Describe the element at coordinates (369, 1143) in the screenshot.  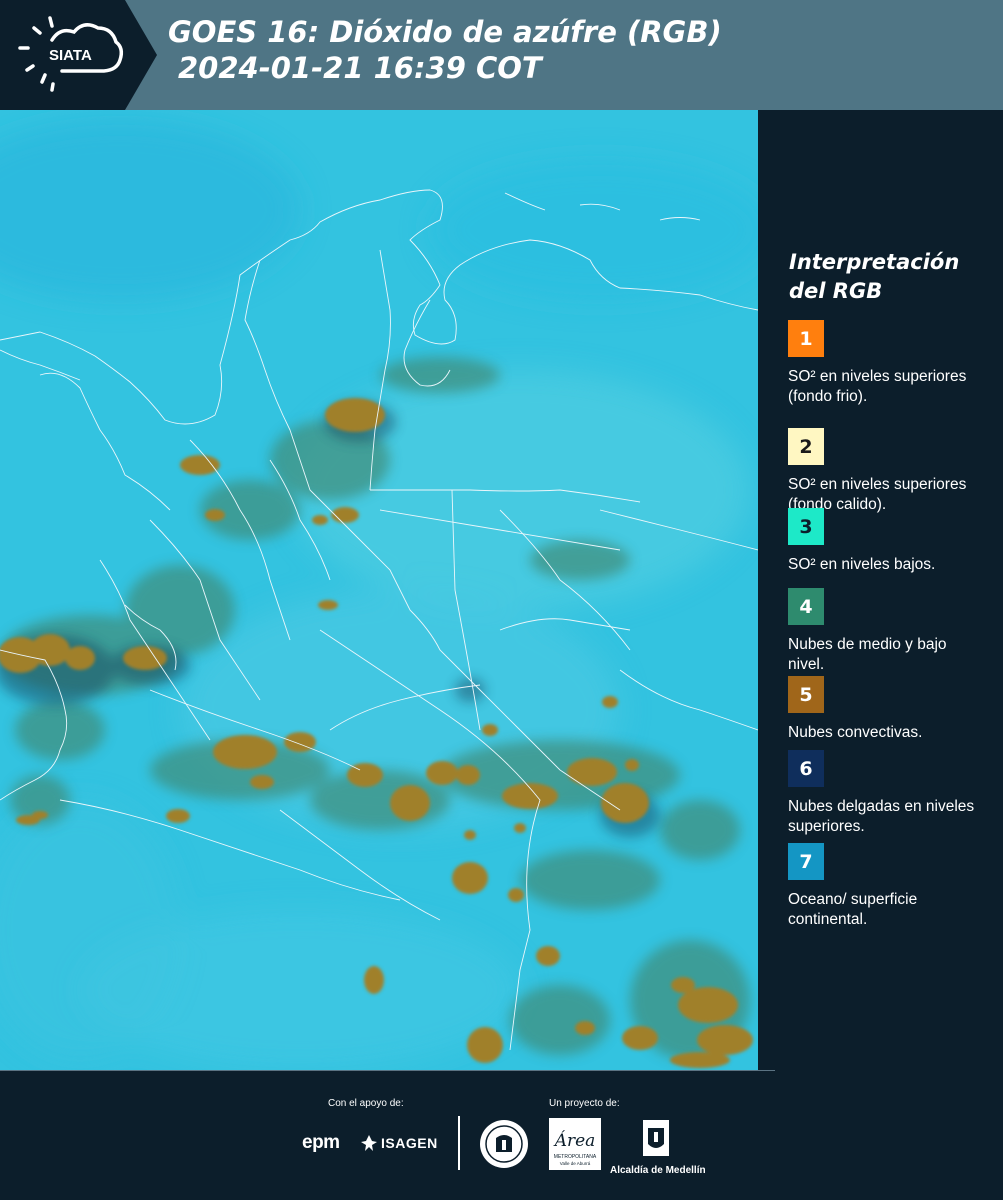
I see `isagen-icon` at that location.